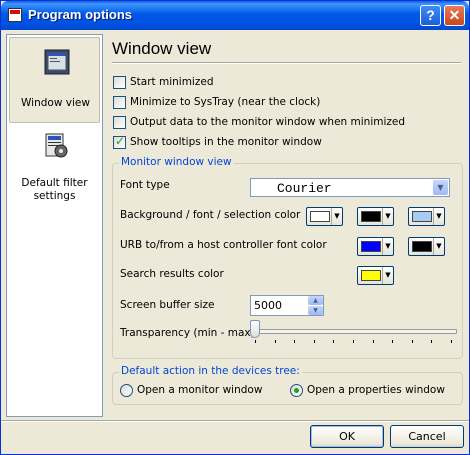 The image size is (470, 455). Describe the element at coordinates (210, 215) in the screenshot. I see `bg-font-selection-color-label: Background / font / selection color` at that location.